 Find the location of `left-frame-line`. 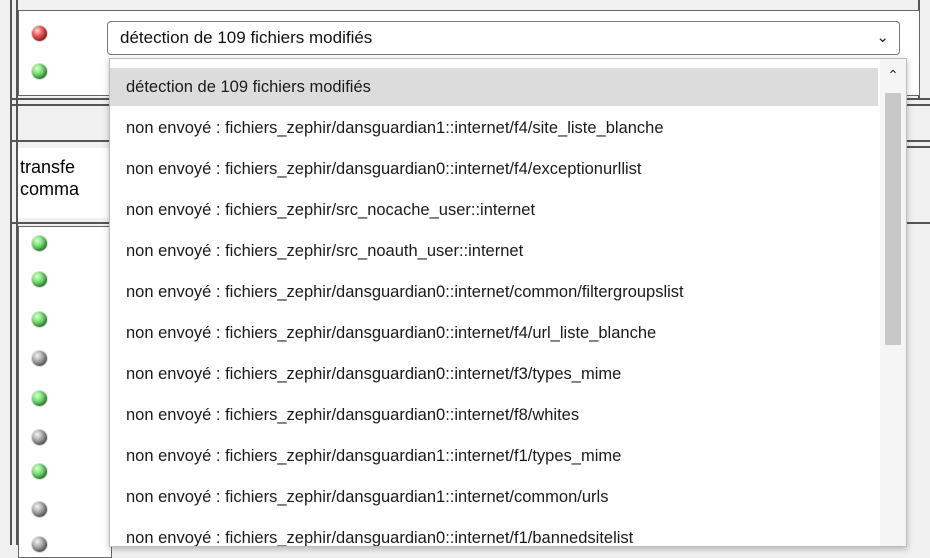

left-frame-line is located at coordinates (11, 272).